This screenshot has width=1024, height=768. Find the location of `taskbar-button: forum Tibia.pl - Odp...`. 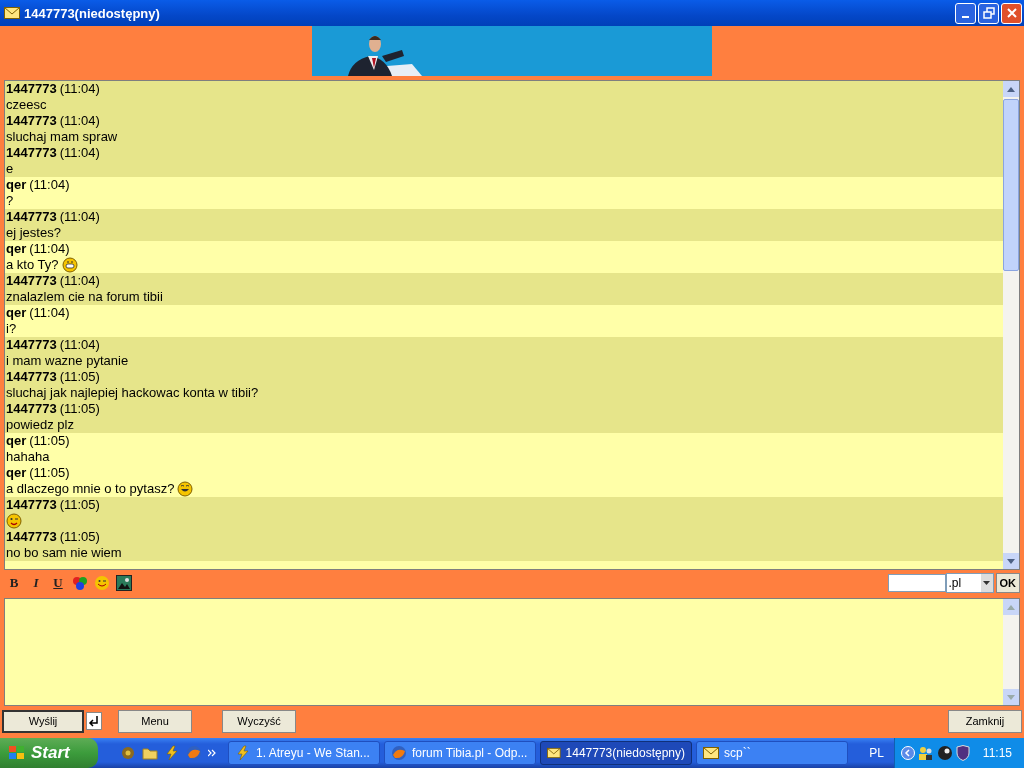

taskbar-button: forum Tibia.pl - Odp... is located at coordinates (460, 753).